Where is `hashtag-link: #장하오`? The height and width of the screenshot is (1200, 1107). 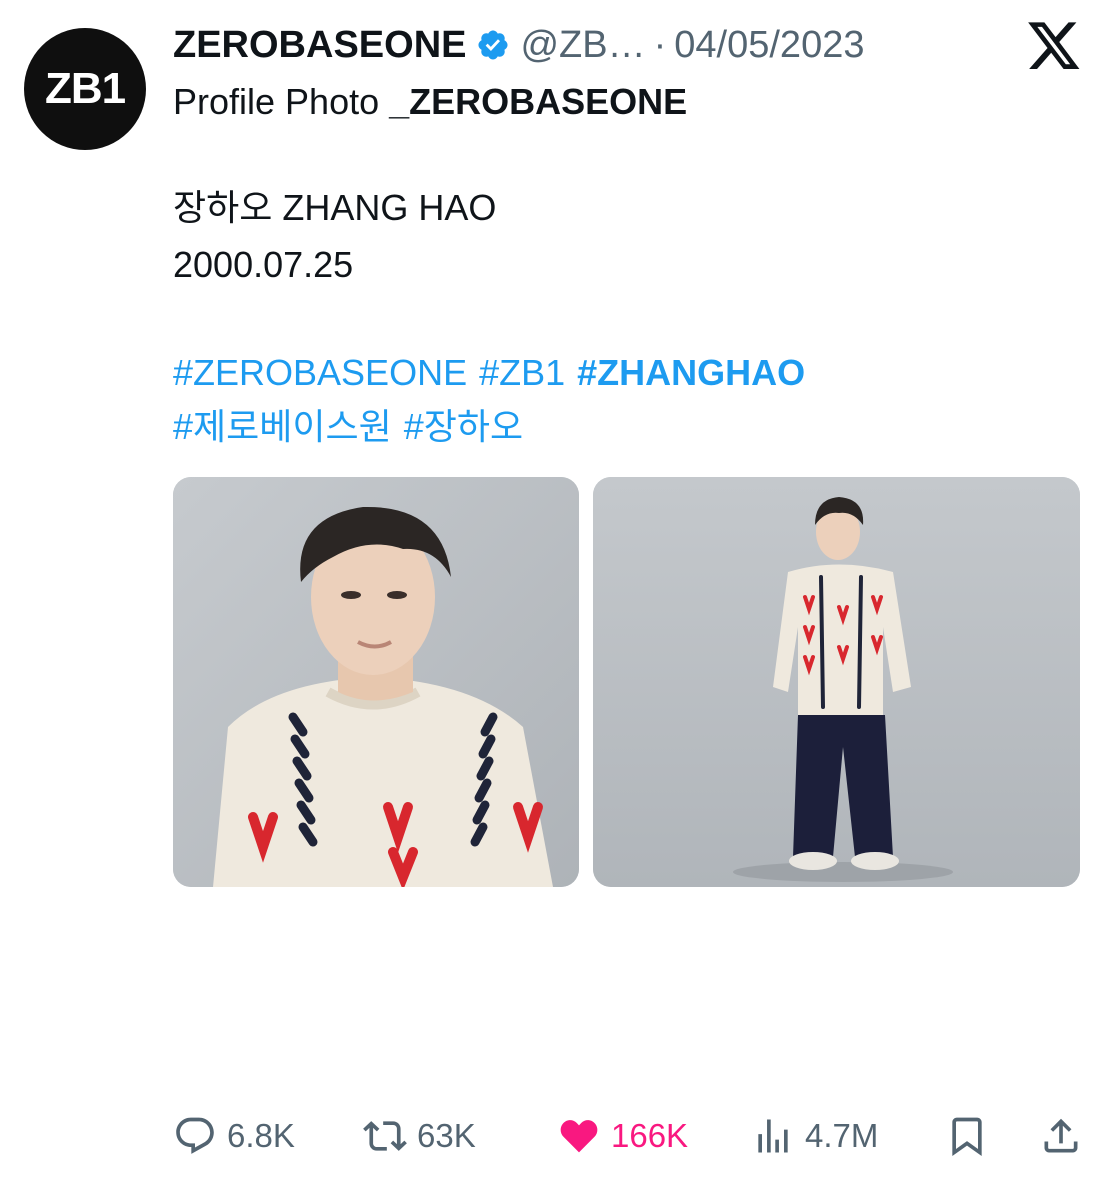 hashtag-link: #장하오 is located at coordinates (463, 426).